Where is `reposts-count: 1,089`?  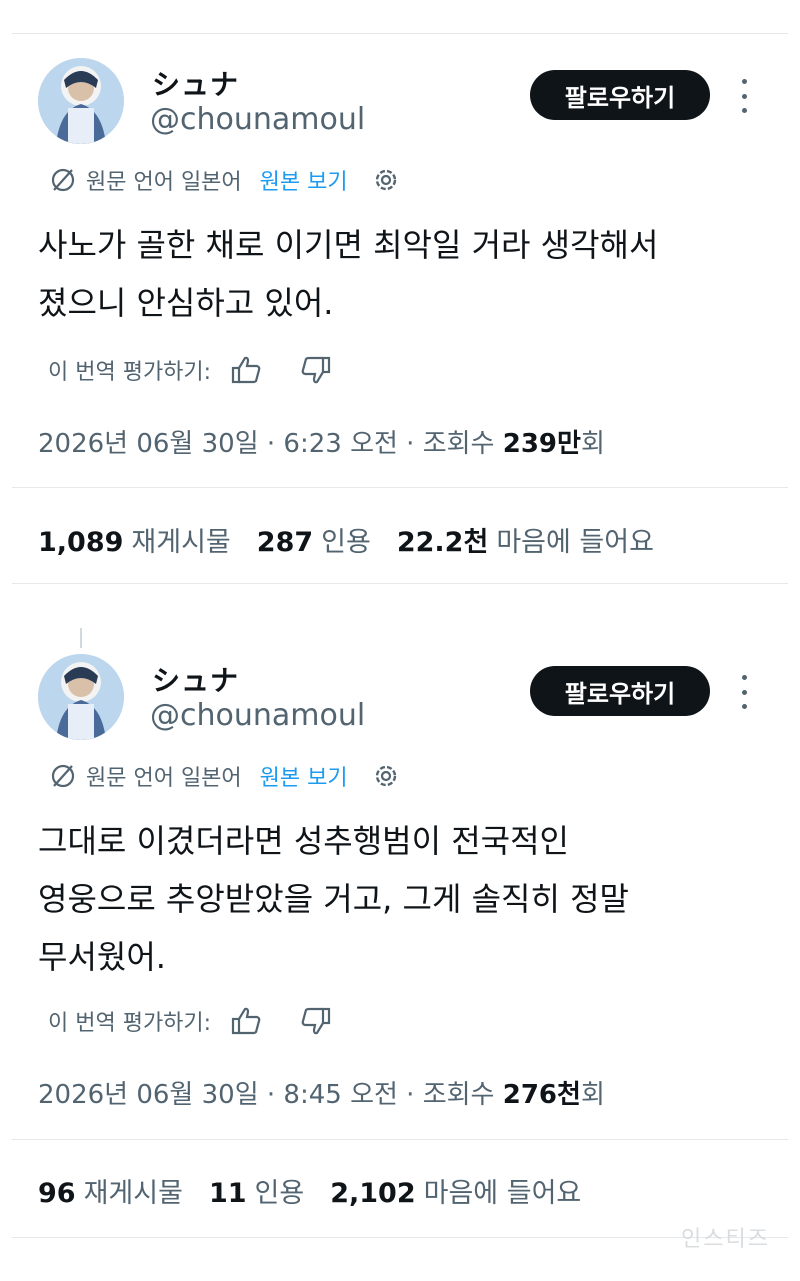
reposts-count: 1,089 is located at coordinates (81, 542).